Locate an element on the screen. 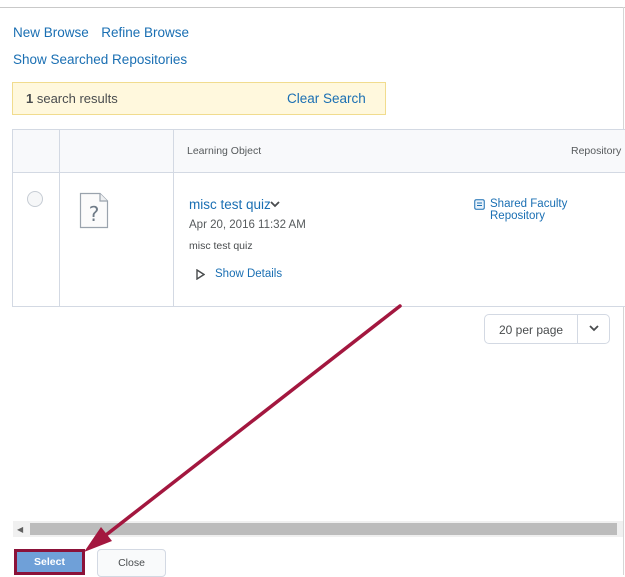 The height and width of the screenshot is (577, 625). search-results-count: 1 search results is located at coordinates (72, 98).